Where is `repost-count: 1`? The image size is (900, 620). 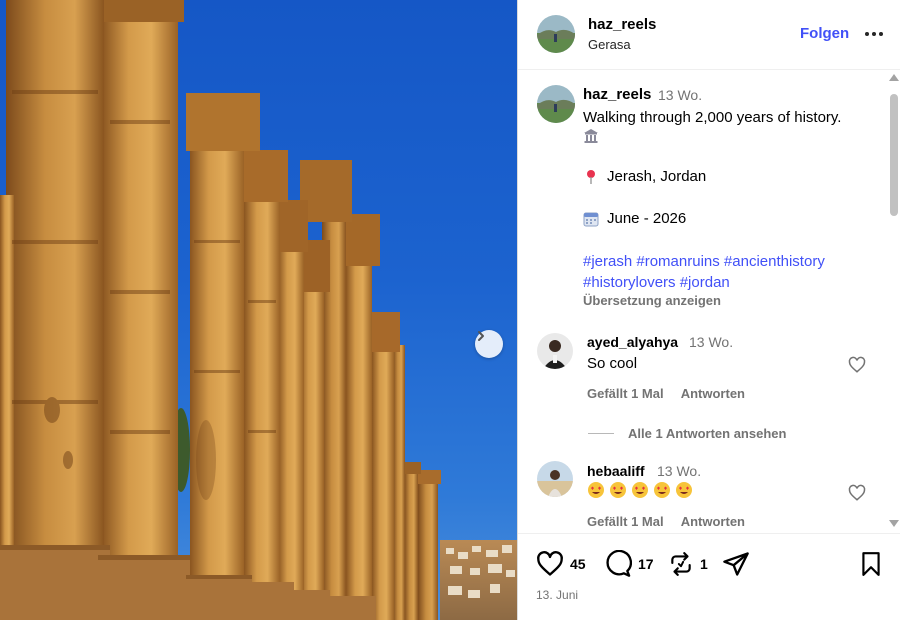 repost-count: 1 is located at coordinates (704, 564).